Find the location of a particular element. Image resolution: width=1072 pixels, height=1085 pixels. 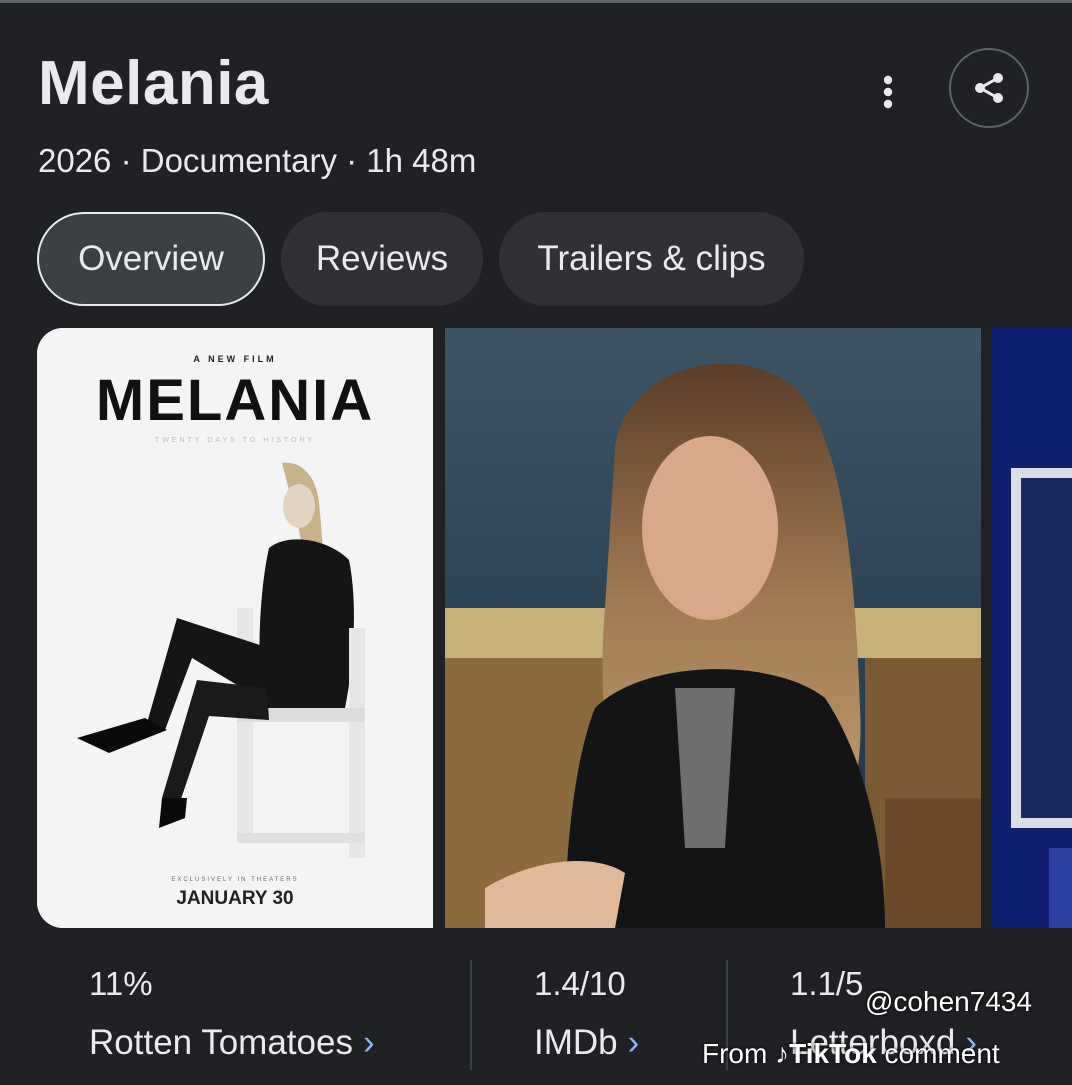

rating-source: Rotten Tomatoes is located at coordinates (221, 1042).